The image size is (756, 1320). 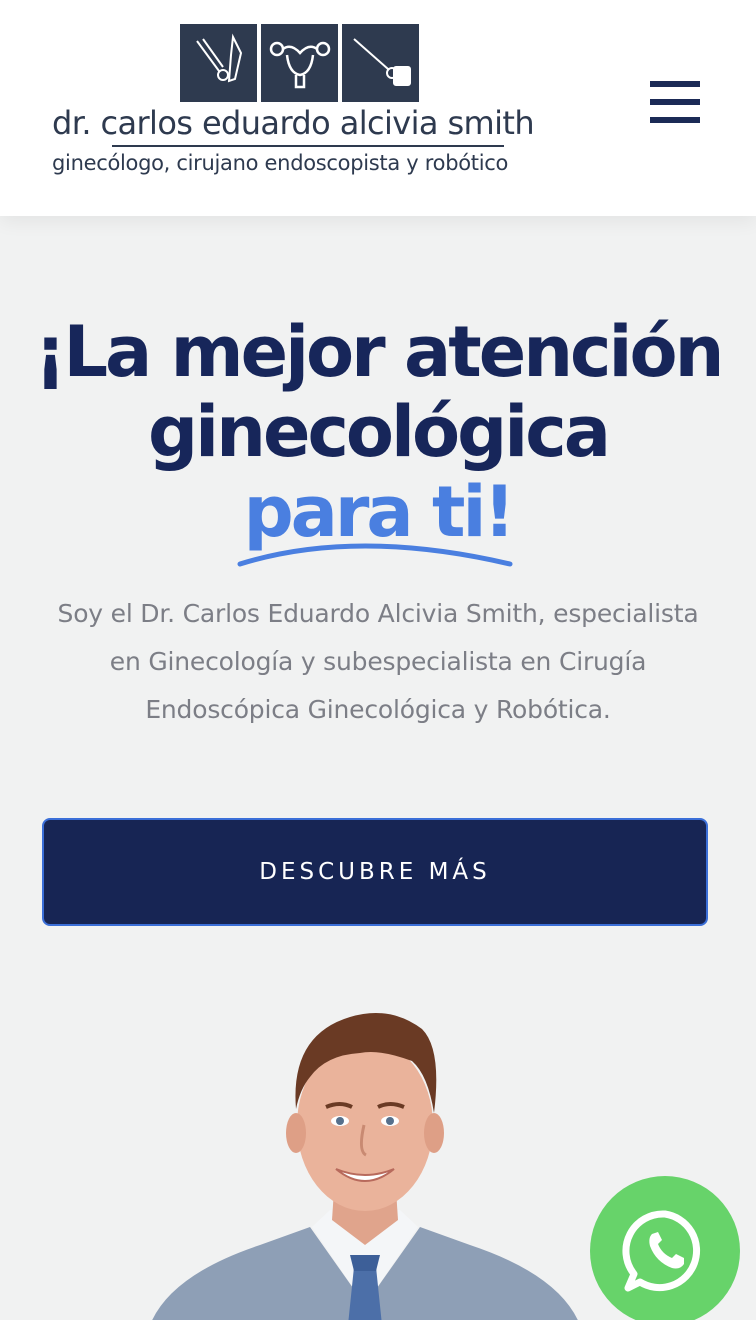 What do you see at coordinates (293, 123) in the screenshot?
I see `logo-name: dr. carlos eduardo alcivia smith` at bounding box center [293, 123].